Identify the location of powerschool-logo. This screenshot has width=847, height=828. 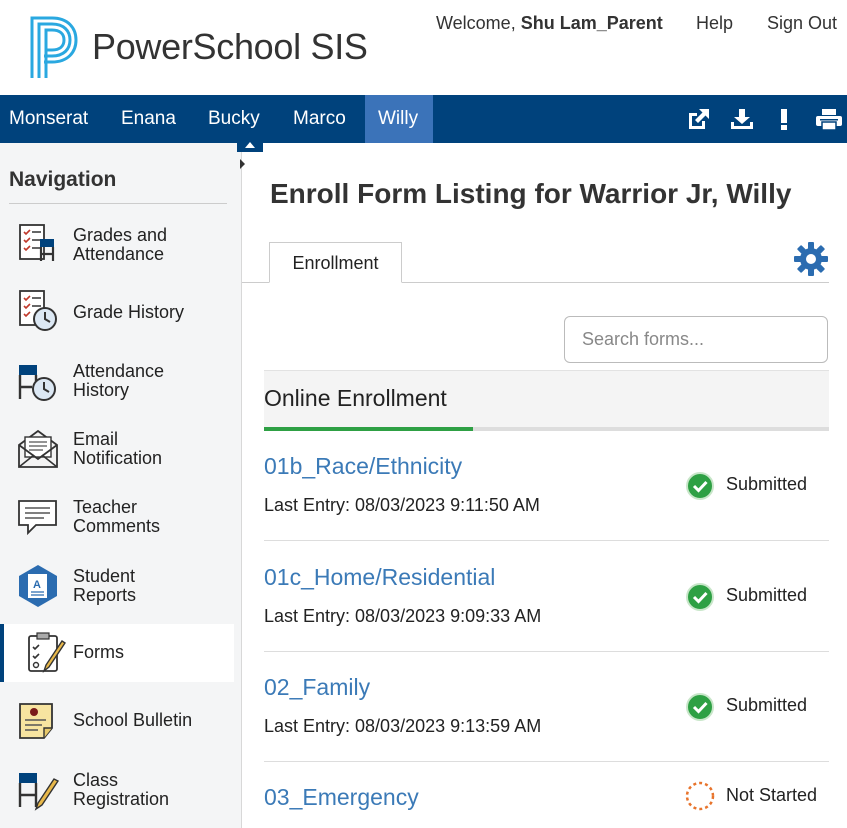
(54, 47).